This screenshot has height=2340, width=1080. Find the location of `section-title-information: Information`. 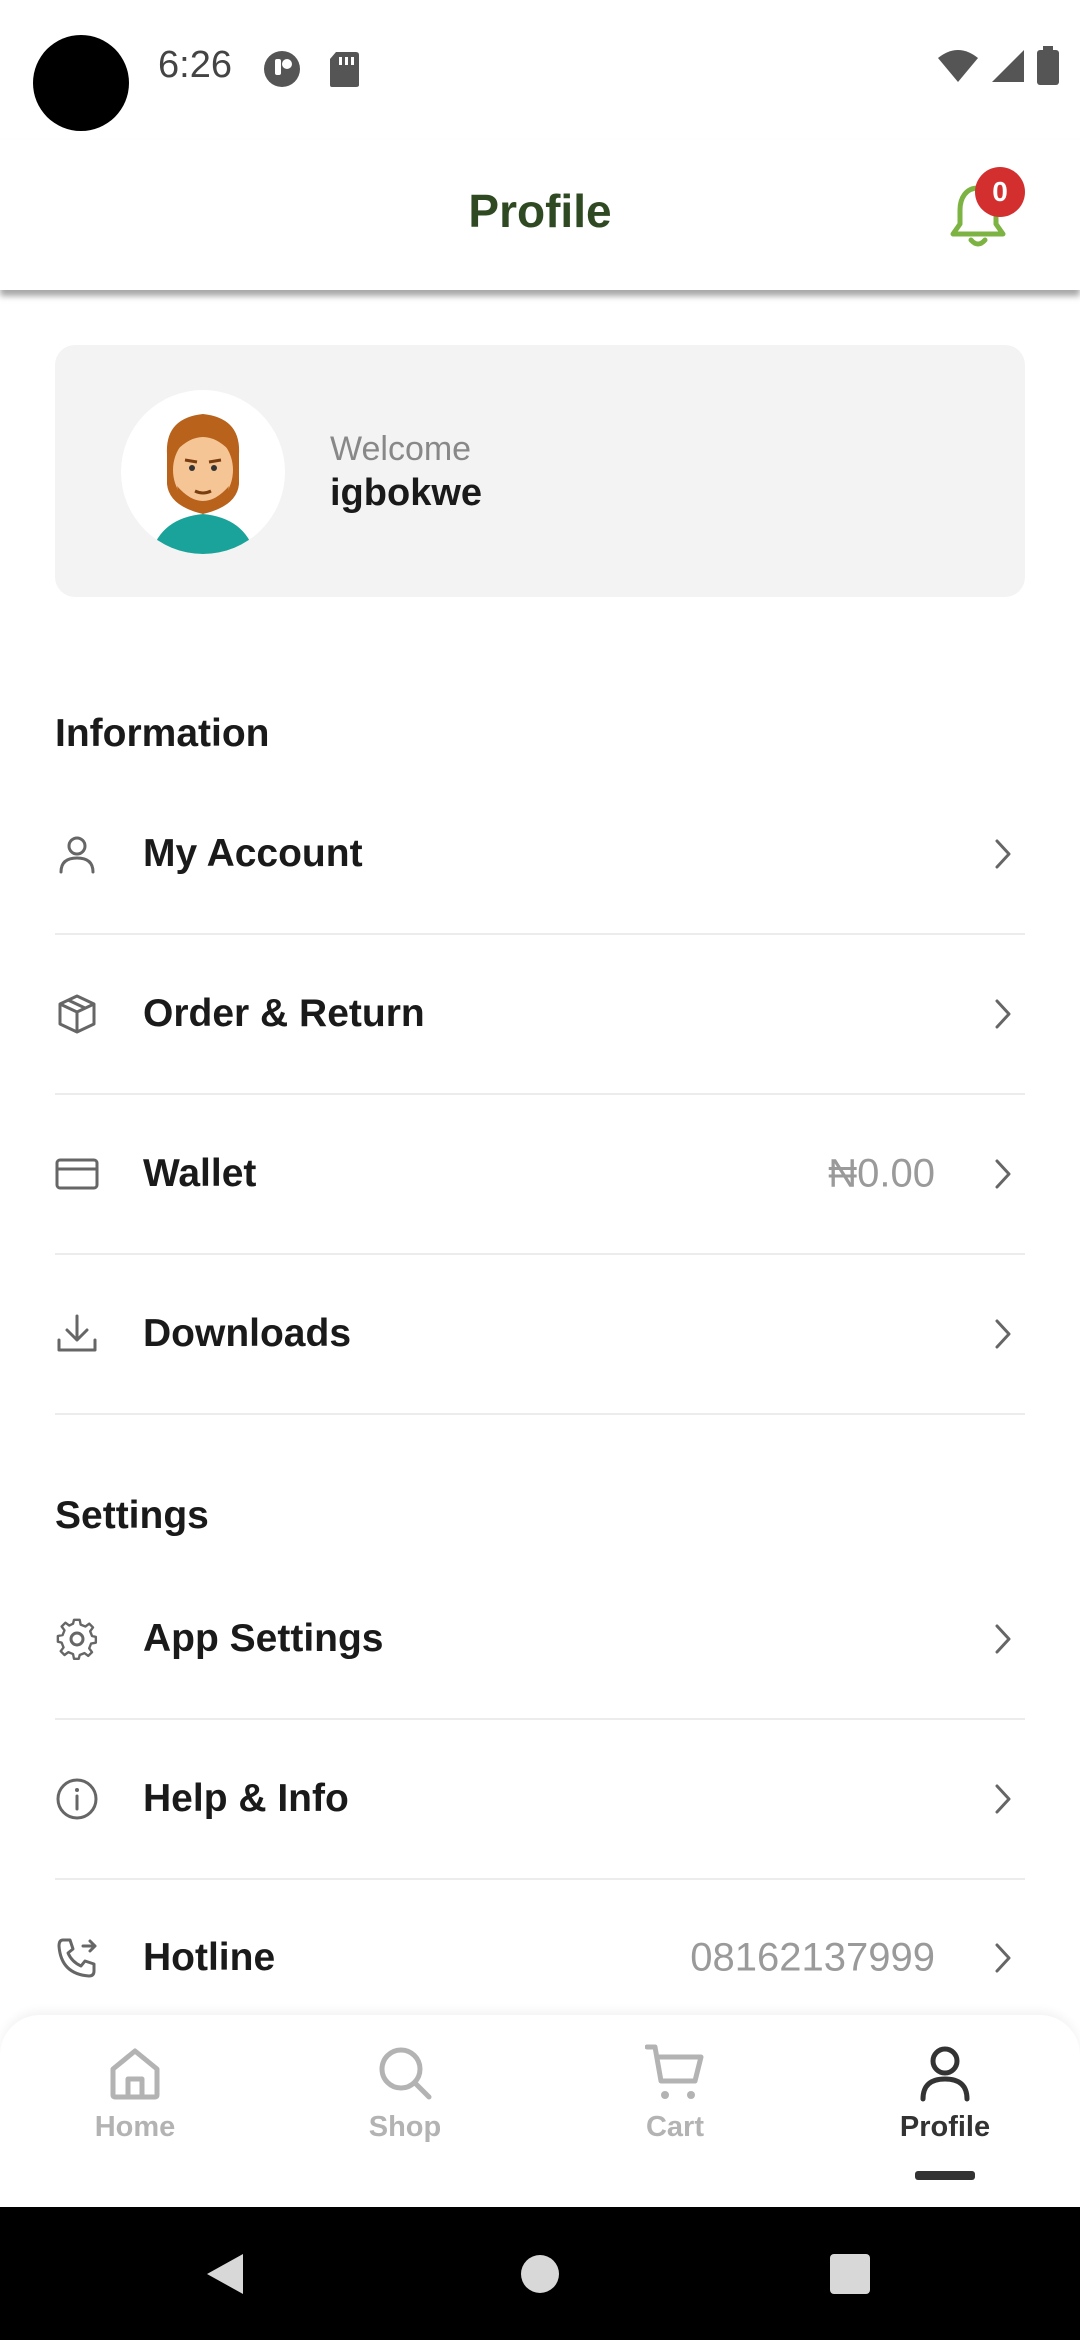

section-title-information: Information is located at coordinates (162, 733).